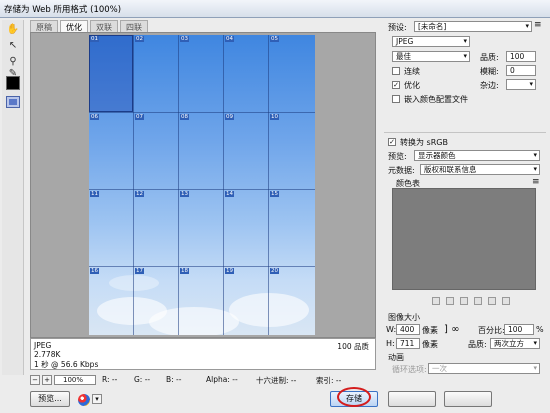  What do you see at coordinates (397, 27) in the screenshot?
I see `preset-label: 预设:` at bounding box center [397, 27].